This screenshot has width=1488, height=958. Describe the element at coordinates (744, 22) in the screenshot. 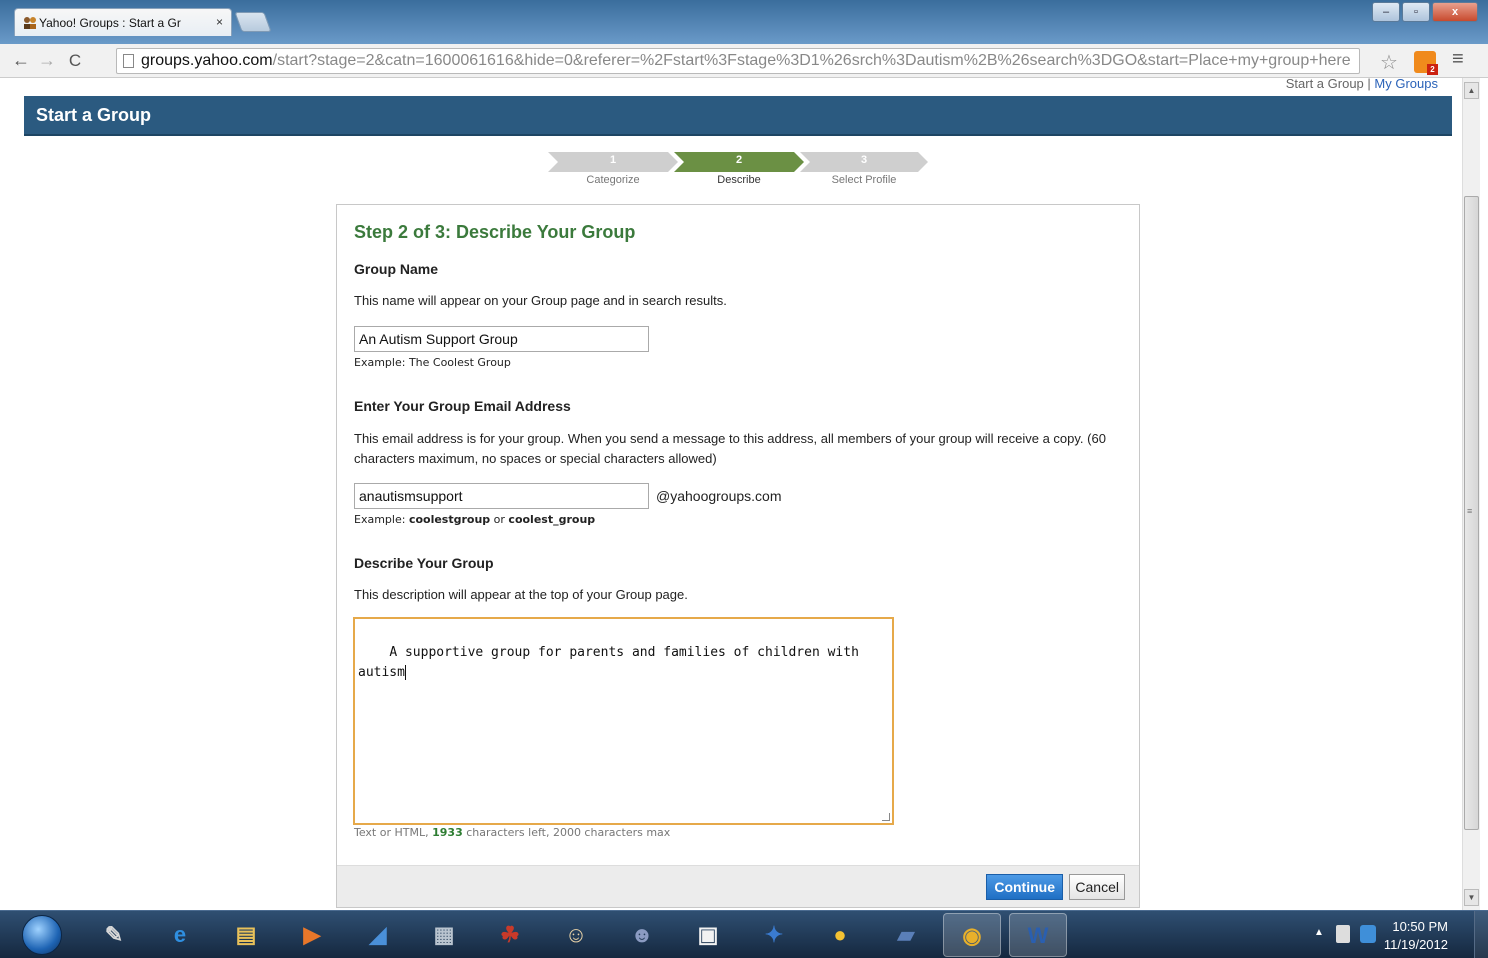

I see `browser-titlebar: Yahoo! Groups : Start a Gr × – ▫ x` at that location.